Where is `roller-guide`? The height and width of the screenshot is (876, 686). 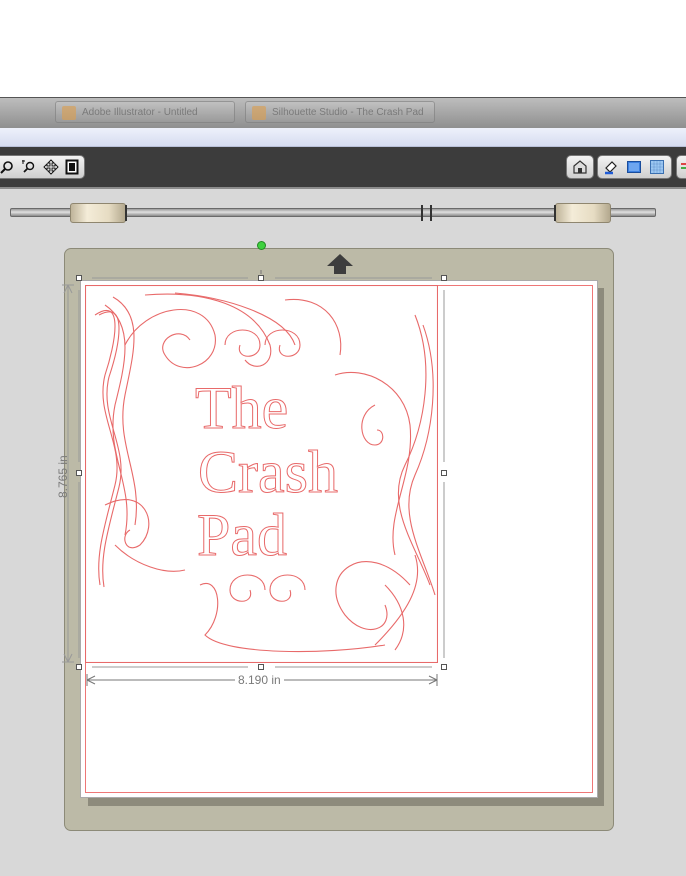
roller-guide is located at coordinates (333, 213).